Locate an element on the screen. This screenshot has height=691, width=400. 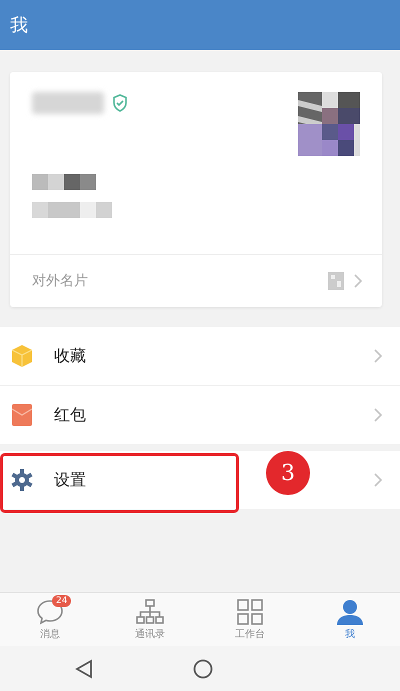
tab: 我 is located at coordinates (350, 619).